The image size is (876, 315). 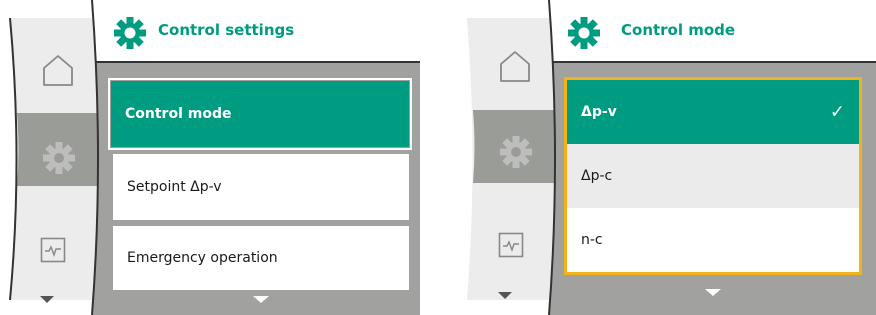 I want to click on option-label: n-c, so click(x=592, y=240).